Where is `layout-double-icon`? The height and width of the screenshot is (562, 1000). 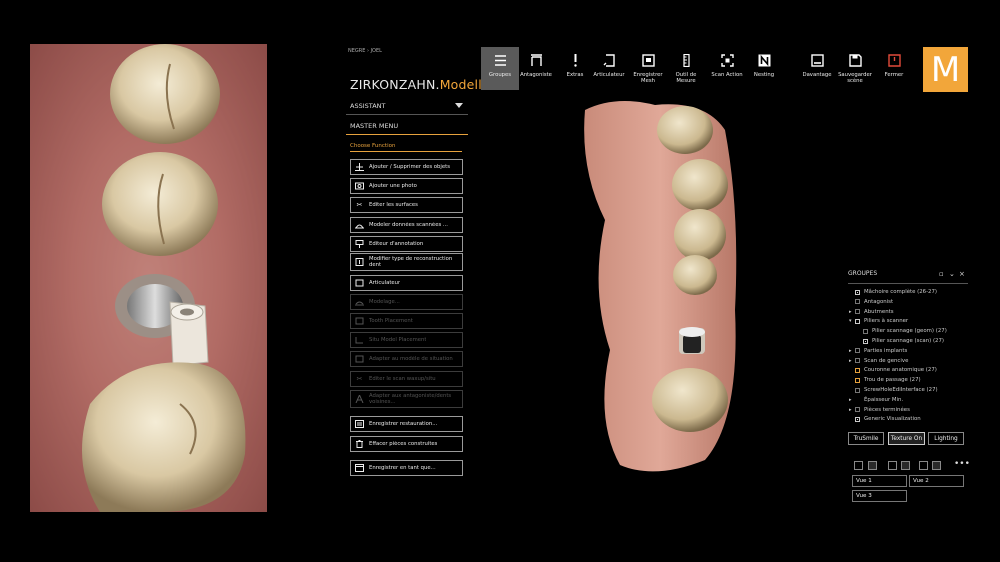 layout-double-icon is located at coordinates (892, 465).